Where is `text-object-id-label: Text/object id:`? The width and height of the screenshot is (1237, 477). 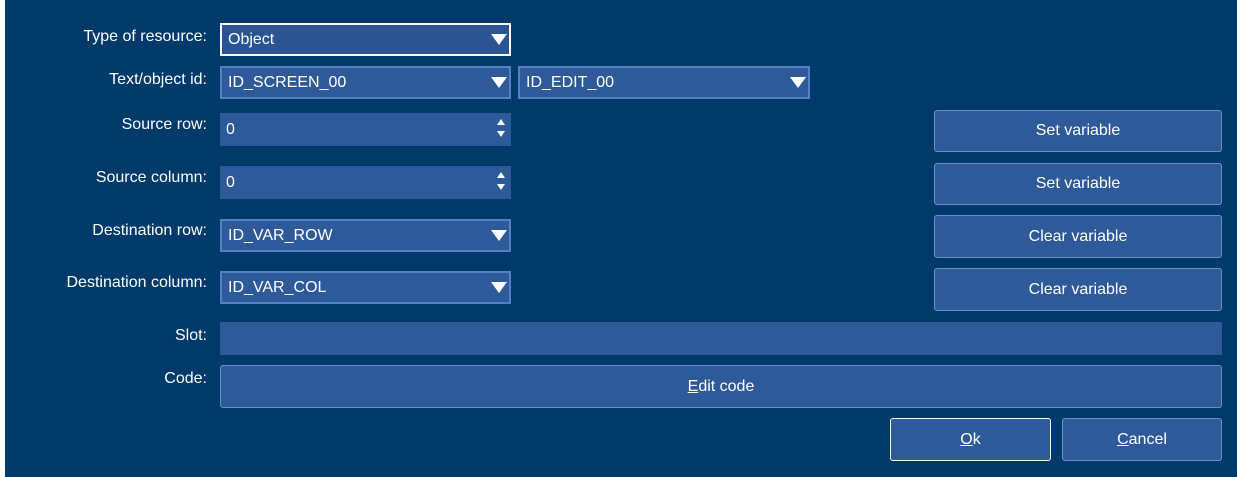
text-object-id-label: Text/object id: is located at coordinates (158, 79).